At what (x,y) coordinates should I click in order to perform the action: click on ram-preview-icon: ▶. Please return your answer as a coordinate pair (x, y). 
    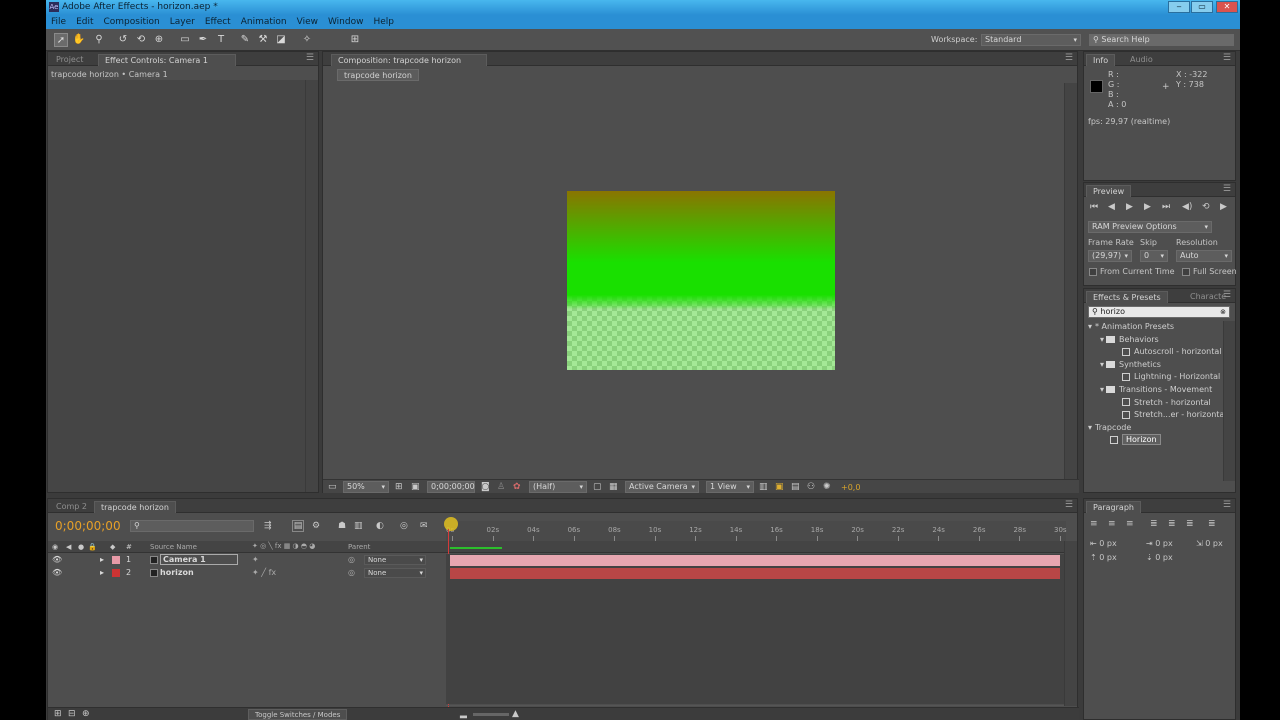
    Looking at the image, I should click on (1223, 207).